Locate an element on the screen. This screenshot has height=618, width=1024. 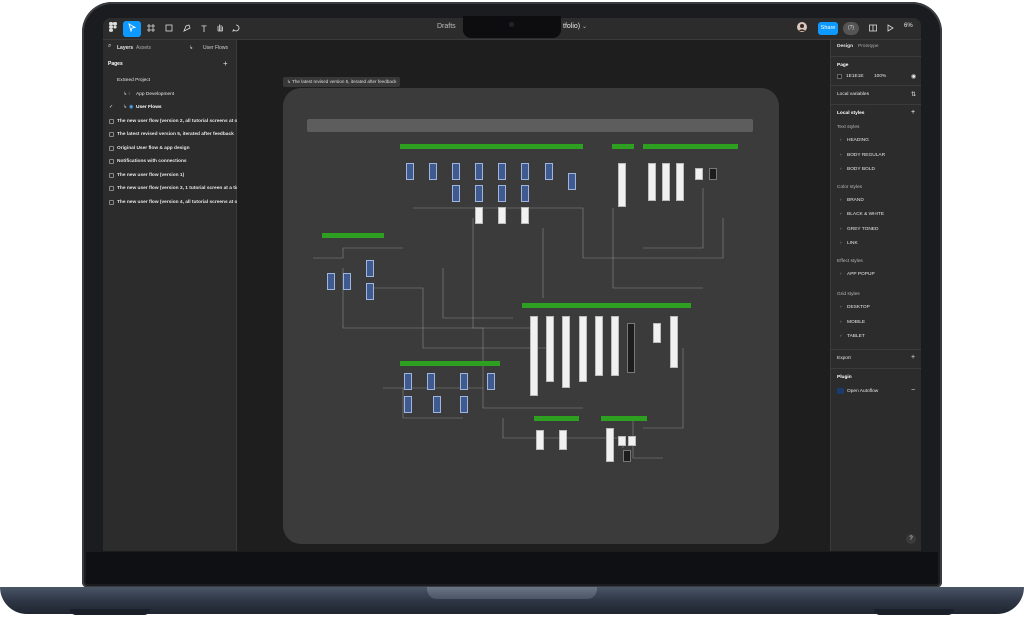
share-button: Share is located at coordinates (828, 28).